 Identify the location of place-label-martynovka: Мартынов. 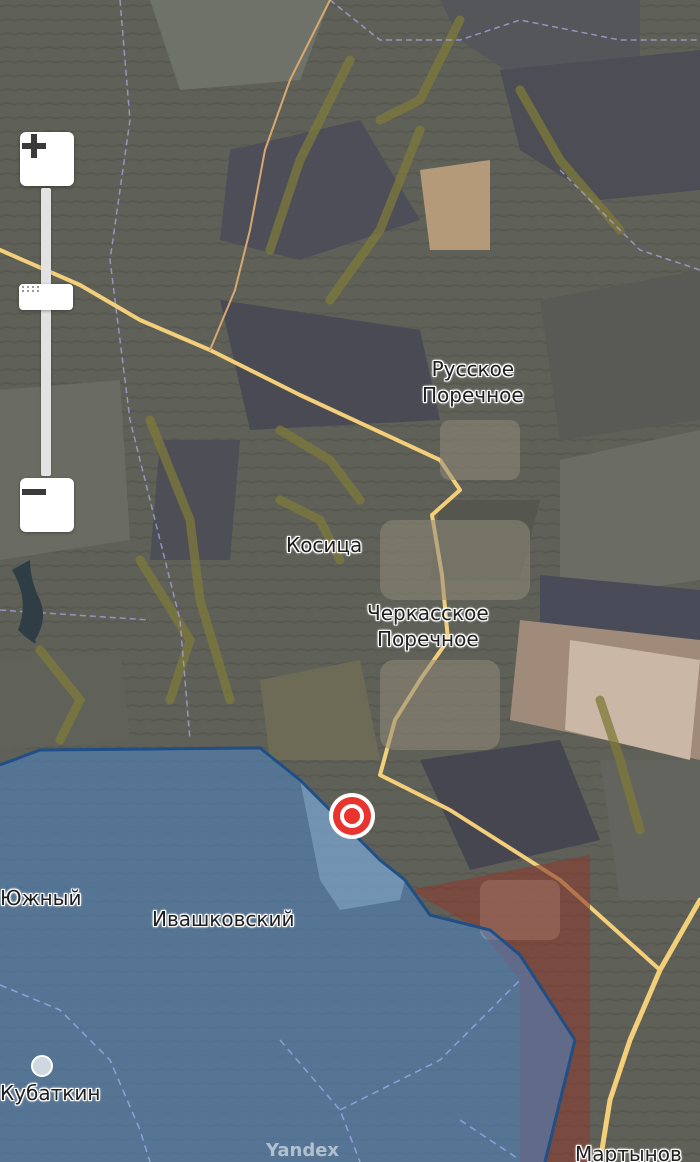
(628, 1151).